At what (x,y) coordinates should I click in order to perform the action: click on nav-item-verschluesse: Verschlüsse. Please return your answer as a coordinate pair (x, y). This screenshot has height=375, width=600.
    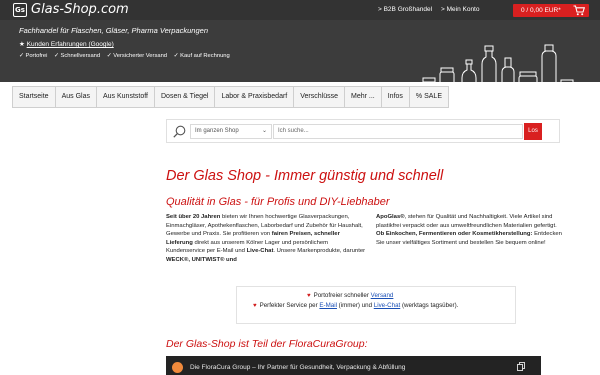
    Looking at the image, I should click on (318, 97).